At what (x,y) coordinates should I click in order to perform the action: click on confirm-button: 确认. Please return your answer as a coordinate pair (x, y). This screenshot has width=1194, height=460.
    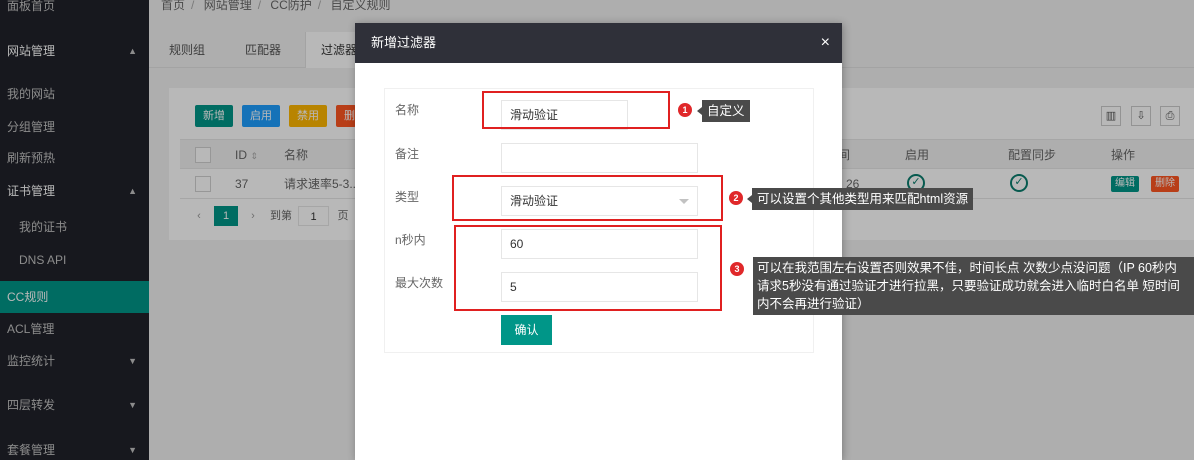
    Looking at the image, I should click on (526, 330).